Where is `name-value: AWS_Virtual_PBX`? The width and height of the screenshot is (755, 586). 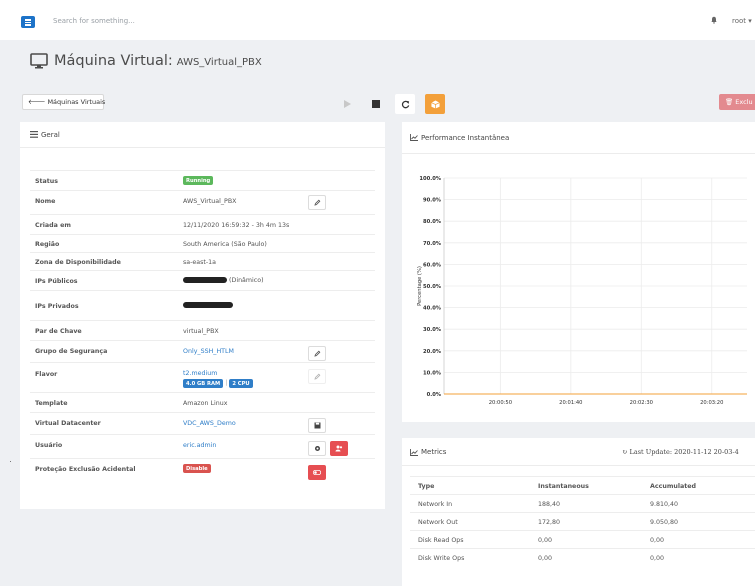 name-value: AWS_Virtual_PBX is located at coordinates (210, 201).